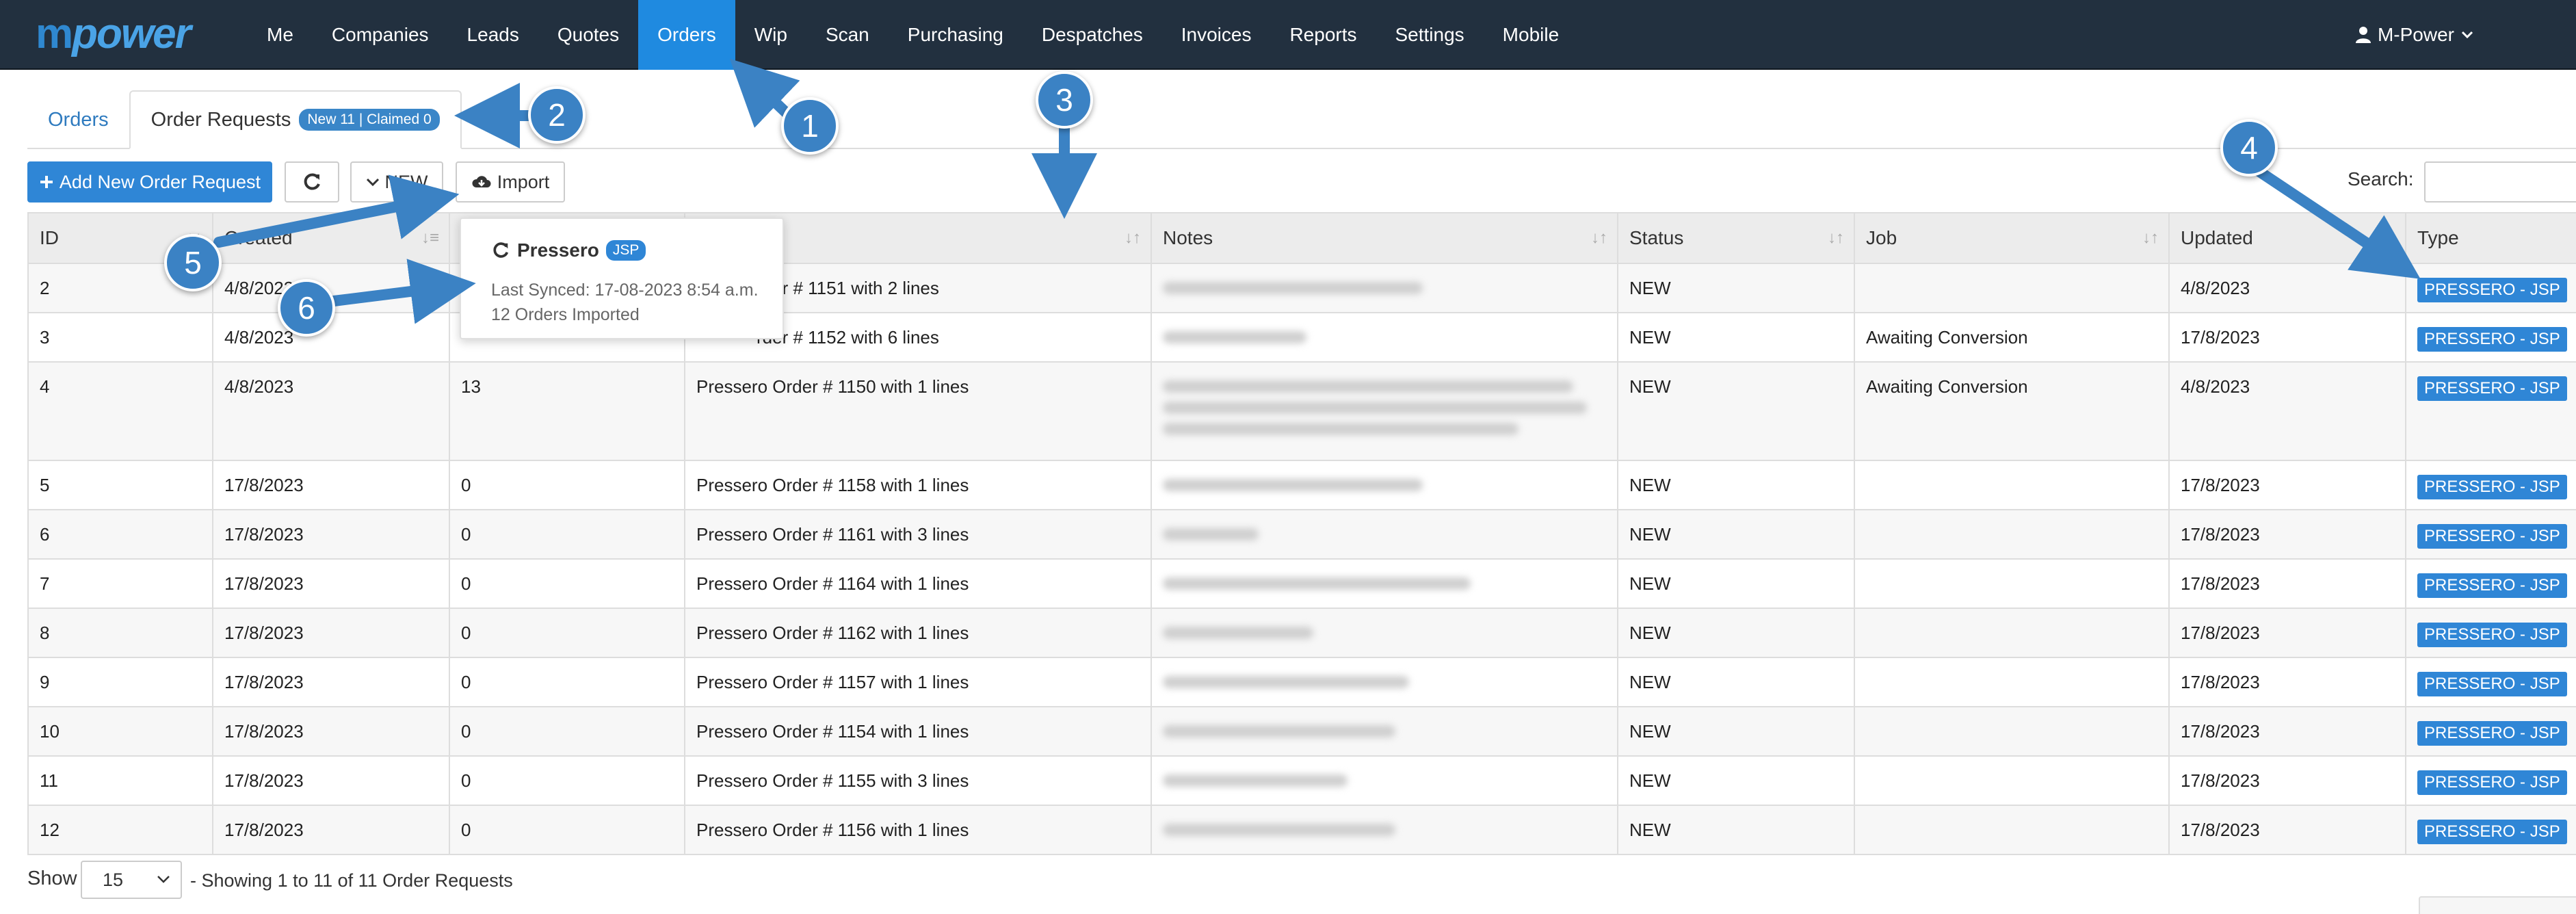 This screenshot has height=914, width=2576. Describe the element at coordinates (131, 880) in the screenshot. I see `page-size-select: 15` at that location.